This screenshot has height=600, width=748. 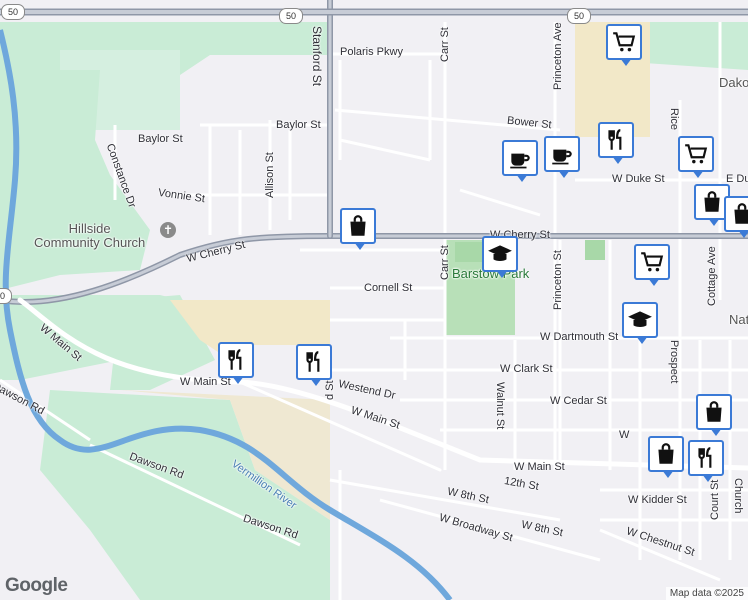 What do you see at coordinates (526, 369) in the screenshot?
I see `street-label: W Clark St` at bounding box center [526, 369].